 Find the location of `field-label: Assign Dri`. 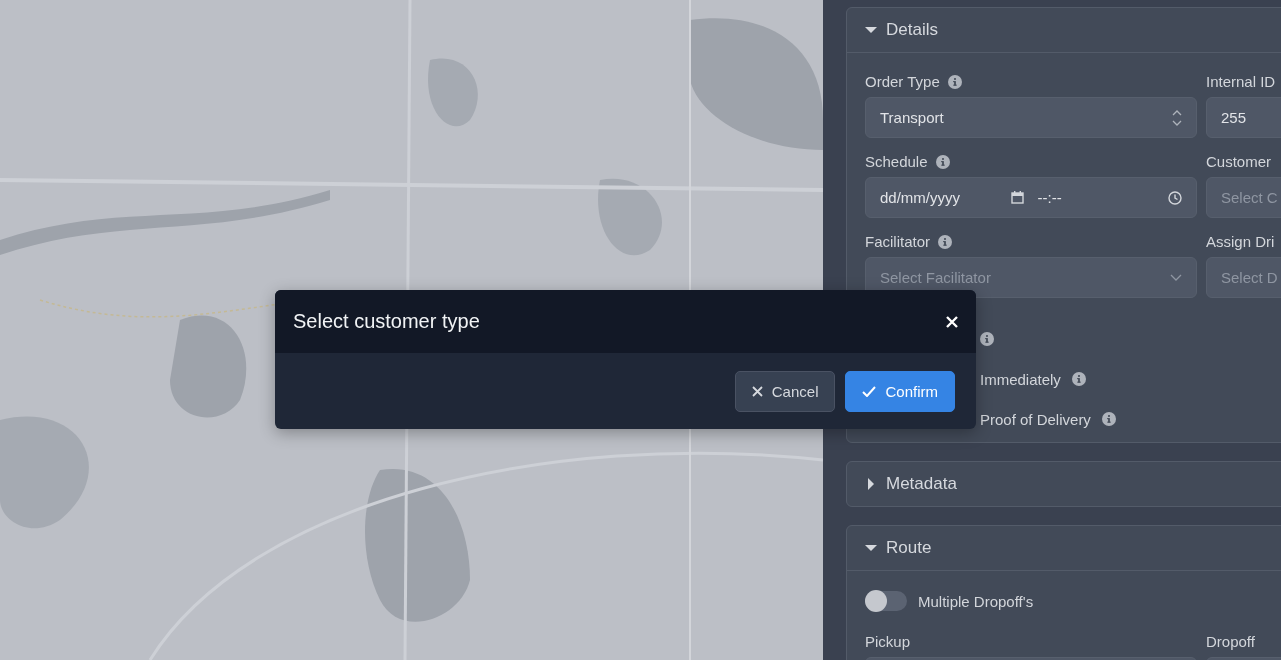

field-label: Assign Dri is located at coordinates (1240, 241).